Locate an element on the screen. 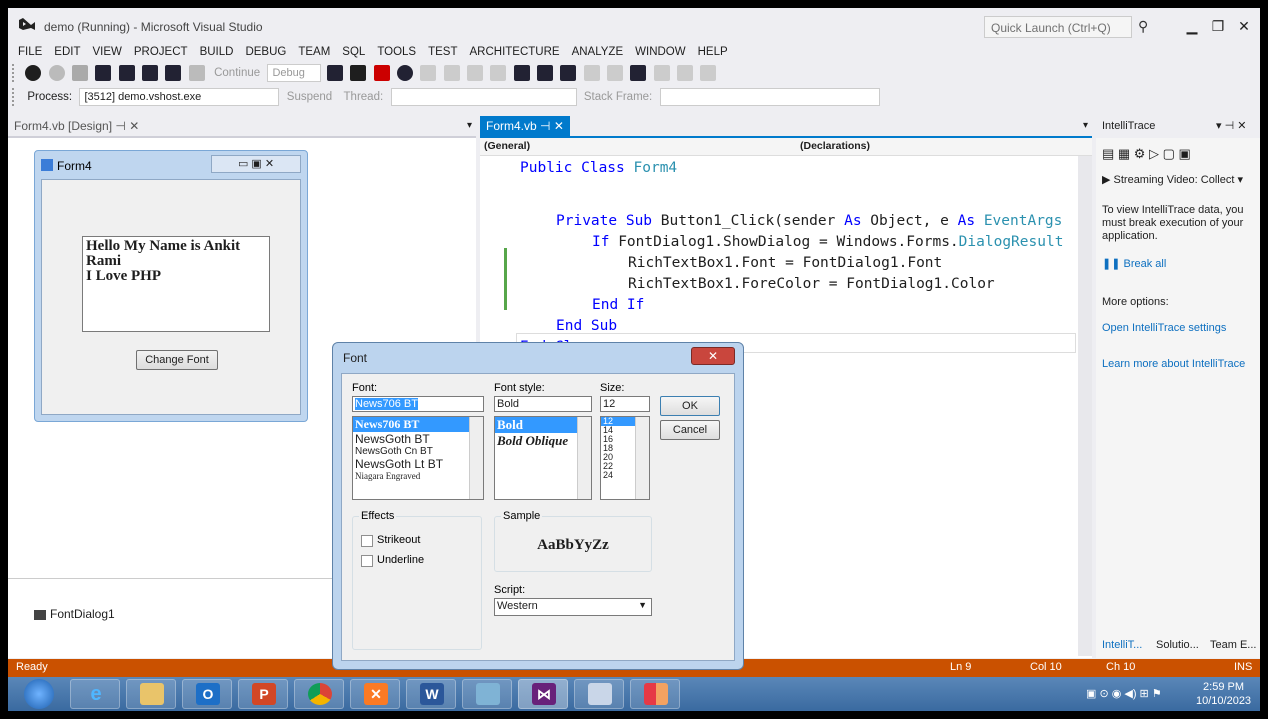 The width and height of the screenshot is (1268, 719). bookmark-icon is located at coordinates (638, 73).